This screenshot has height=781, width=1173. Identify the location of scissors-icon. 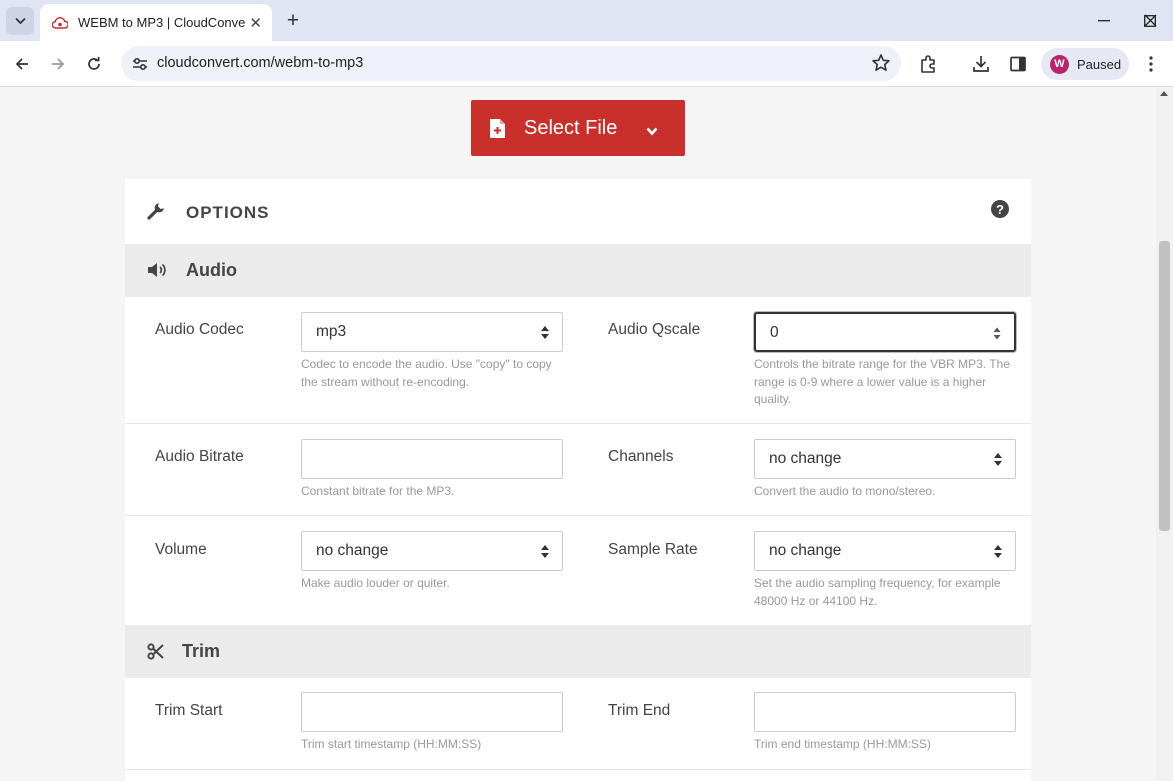
(155, 654).